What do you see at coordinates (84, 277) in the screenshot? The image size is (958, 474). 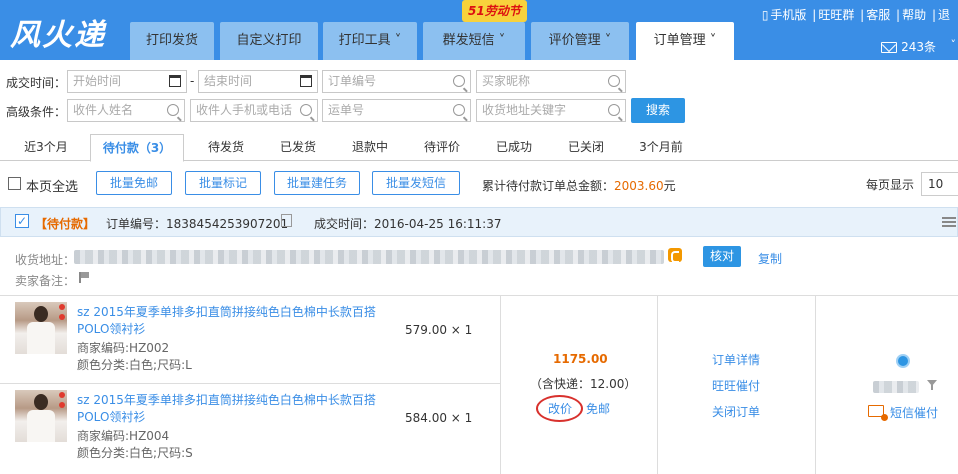 I see `flag-icon` at bounding box center [84, 277].